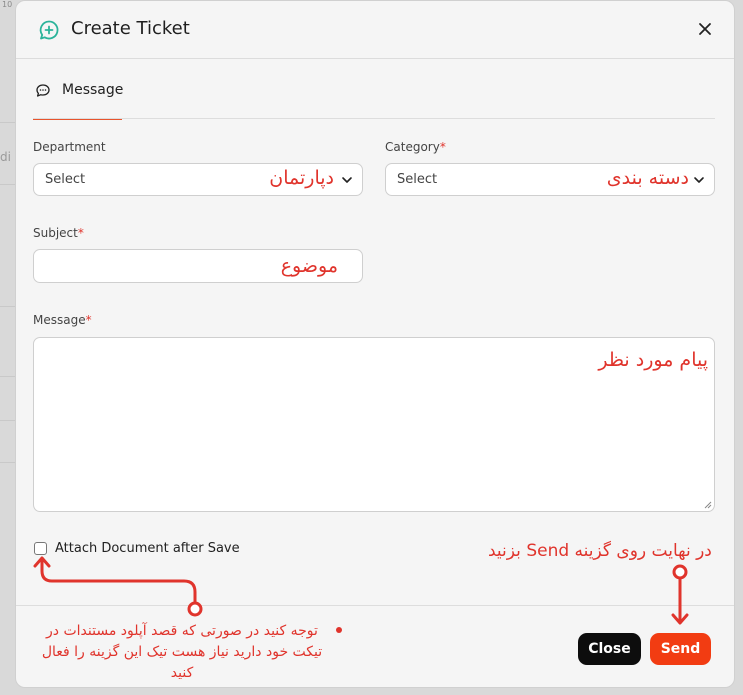  I want to click on annotation-subject: موضوع, so click(309, 266).